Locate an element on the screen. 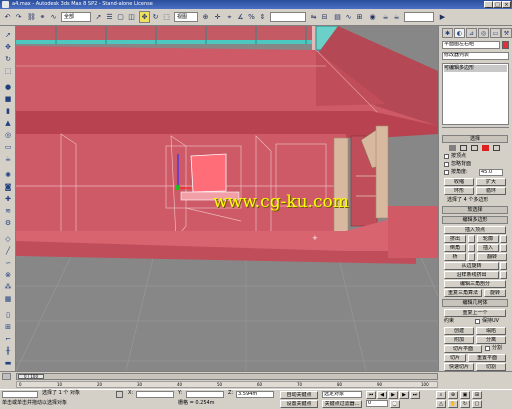 The width and height of the screenshot is (512, 409). insert-vertex-button: 插入顶点 is located at coordinates (475, 230).